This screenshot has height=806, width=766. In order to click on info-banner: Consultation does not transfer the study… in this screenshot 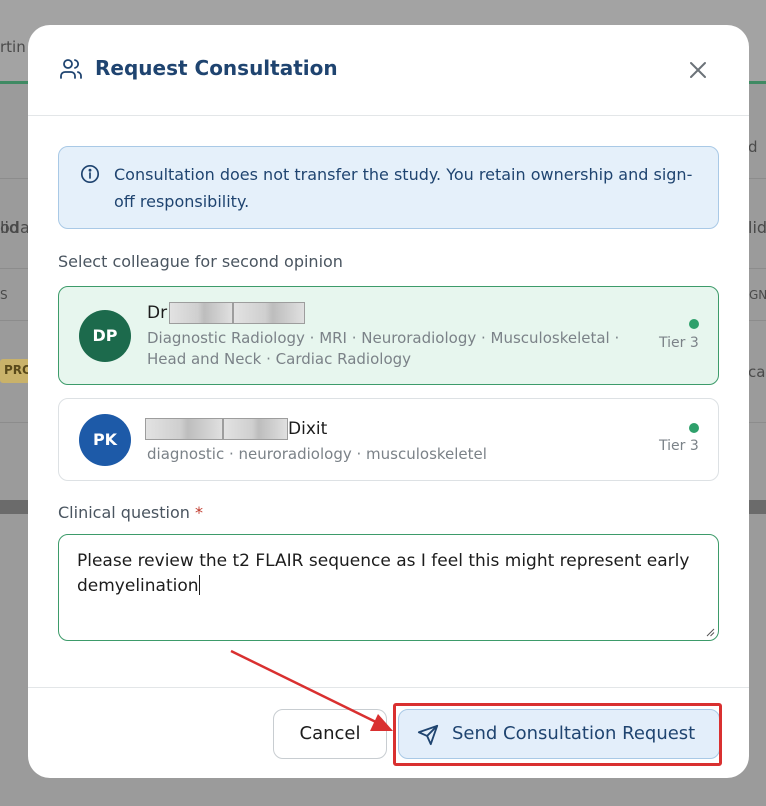, I will do `click(388, 187)`.